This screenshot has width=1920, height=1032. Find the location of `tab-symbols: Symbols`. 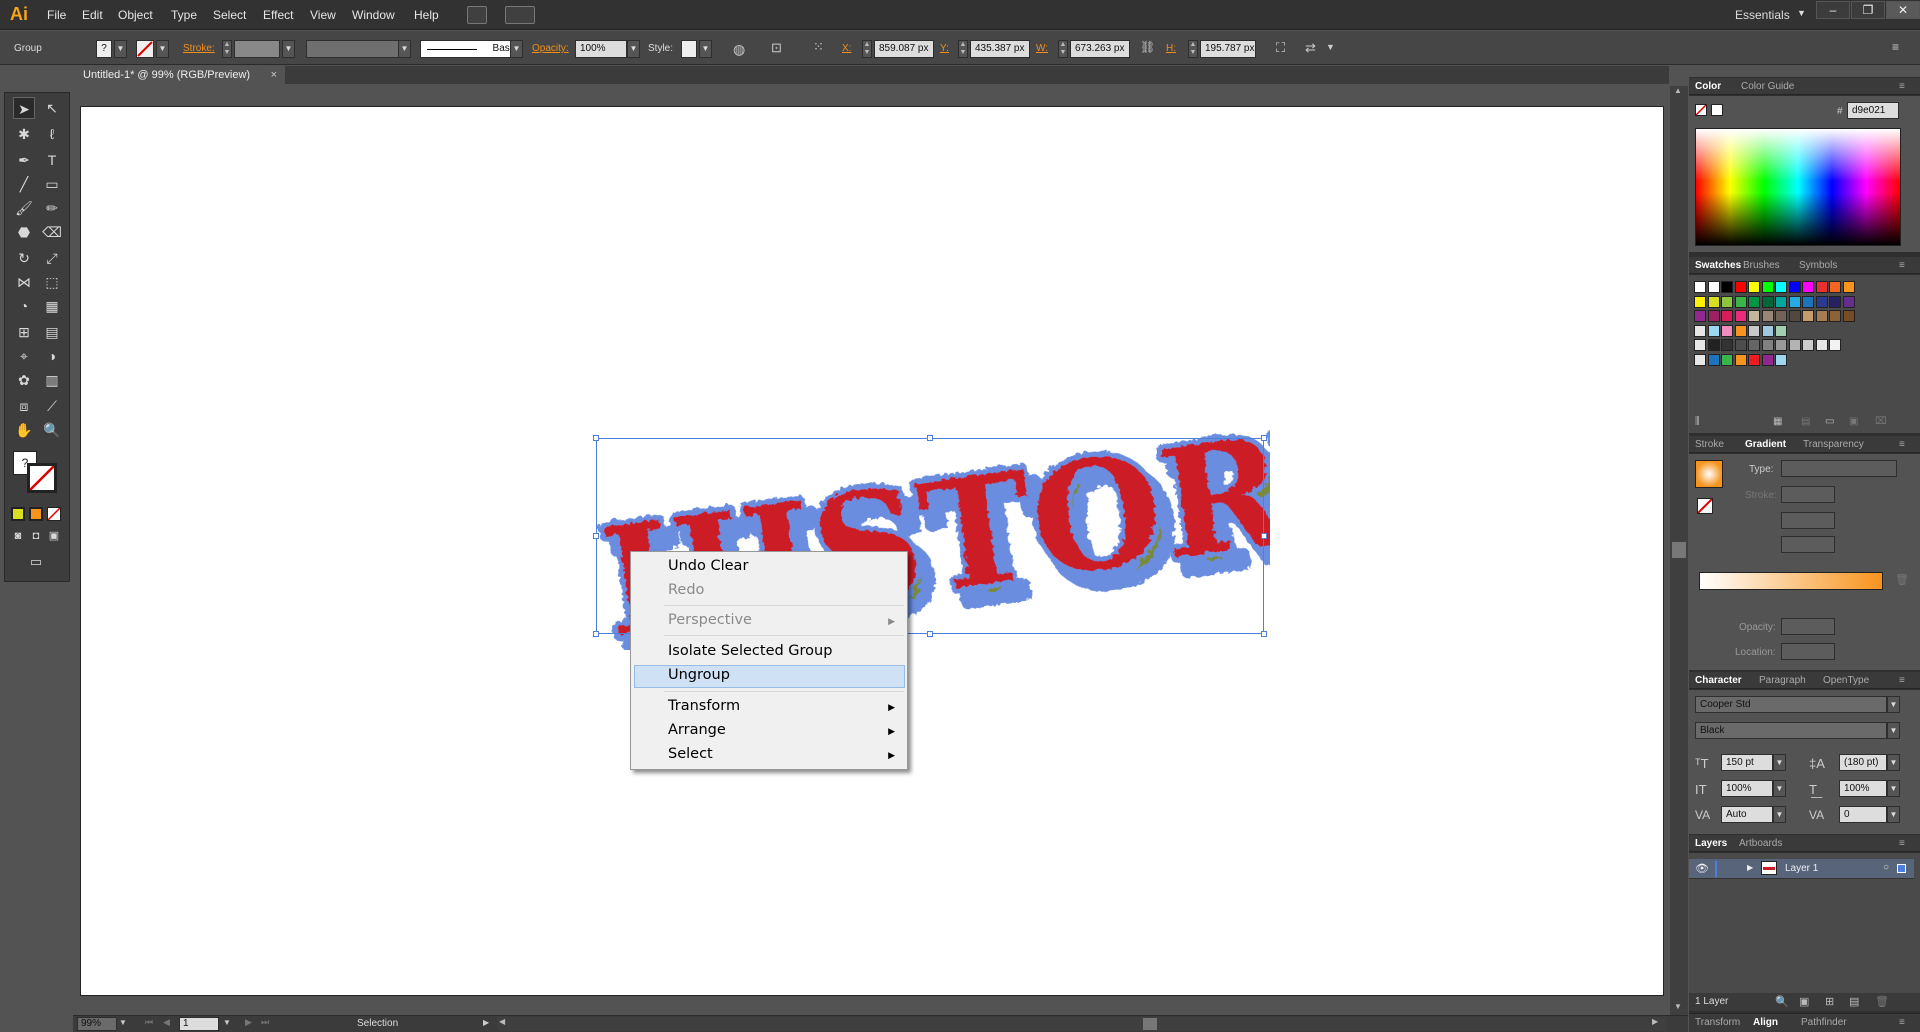

tab-symbols: Symbols is located at coordinates (1818, 265).